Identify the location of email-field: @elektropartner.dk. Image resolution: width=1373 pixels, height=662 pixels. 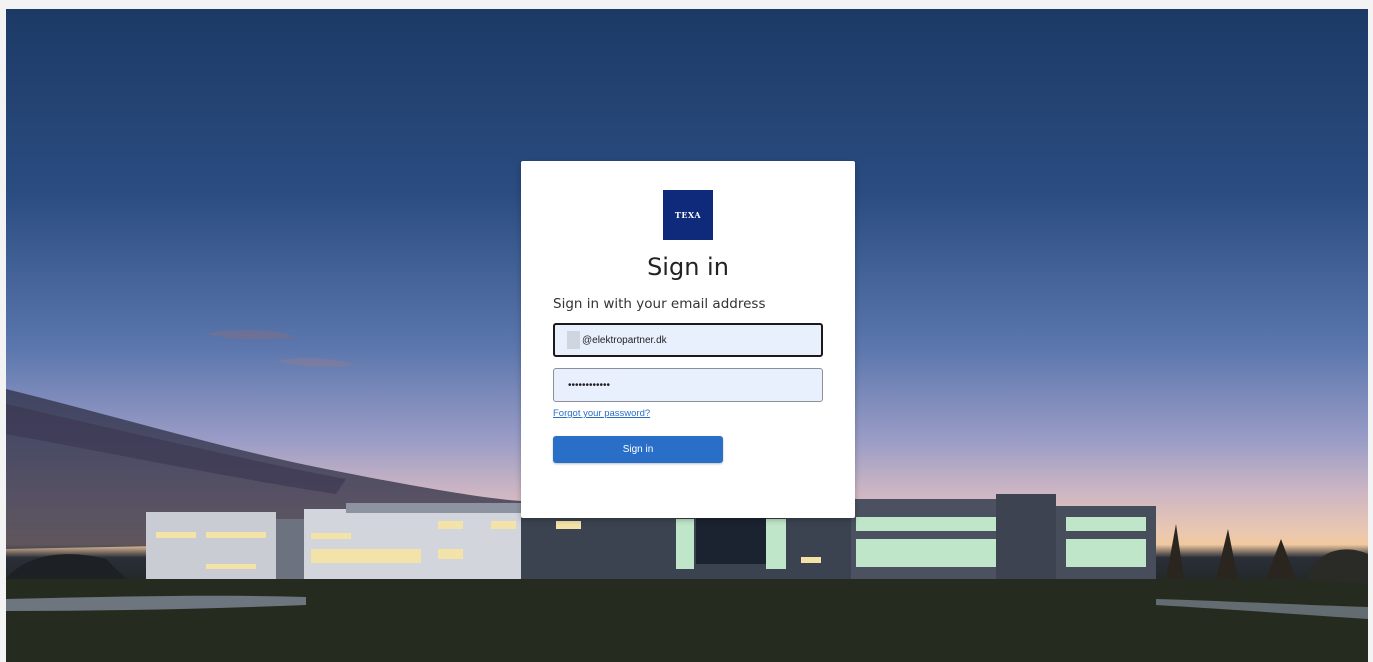
(688, 340).